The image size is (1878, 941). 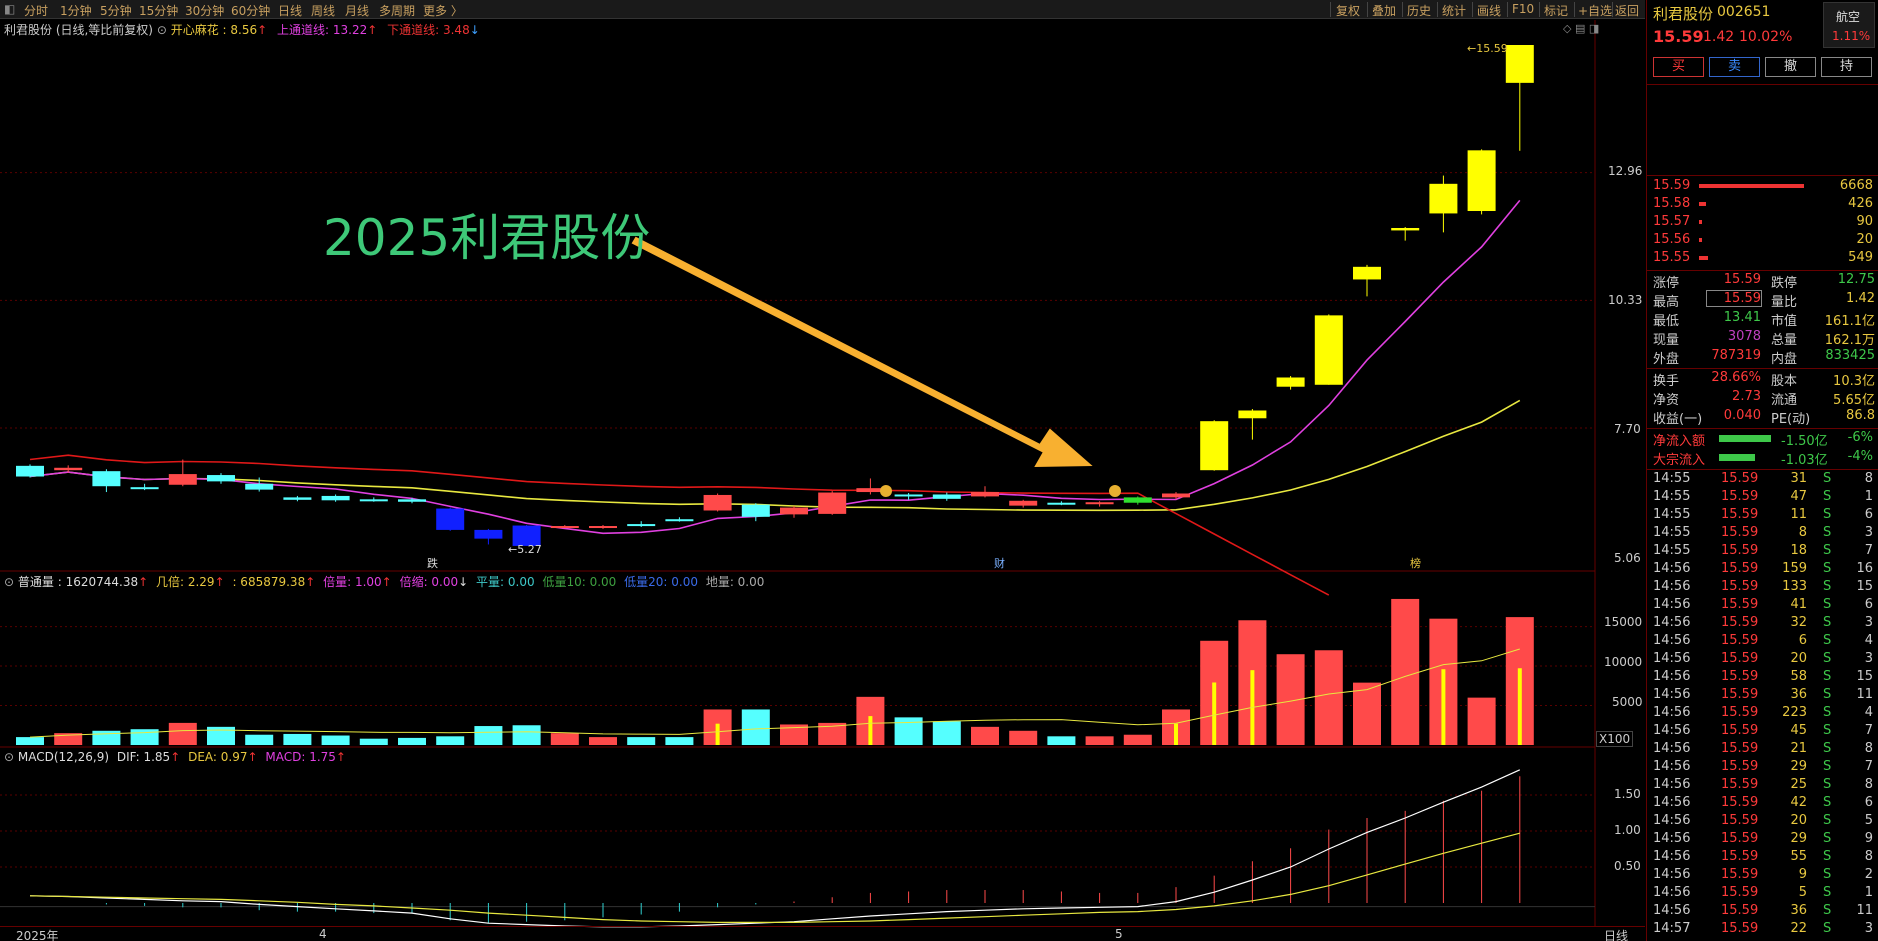 What do you see at coordinates (9, 757) in the screenshot?
I see `macd-indicator-icon: ⊙` at bounding box center [9, 757].